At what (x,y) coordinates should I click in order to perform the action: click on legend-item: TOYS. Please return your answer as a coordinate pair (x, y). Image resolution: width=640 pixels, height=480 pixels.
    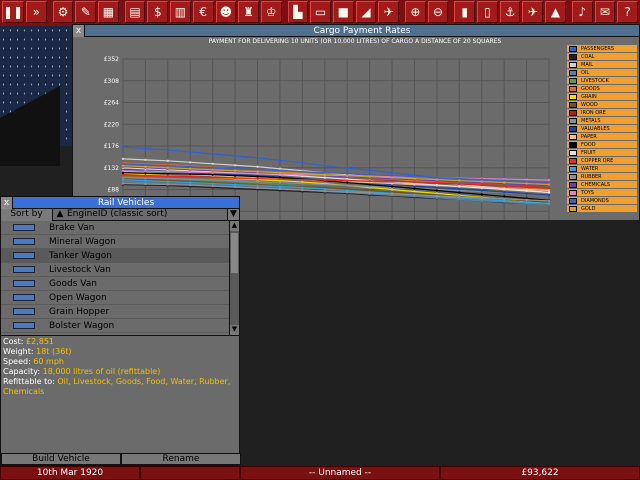
    Looking at the image, I should click on (602, 193).